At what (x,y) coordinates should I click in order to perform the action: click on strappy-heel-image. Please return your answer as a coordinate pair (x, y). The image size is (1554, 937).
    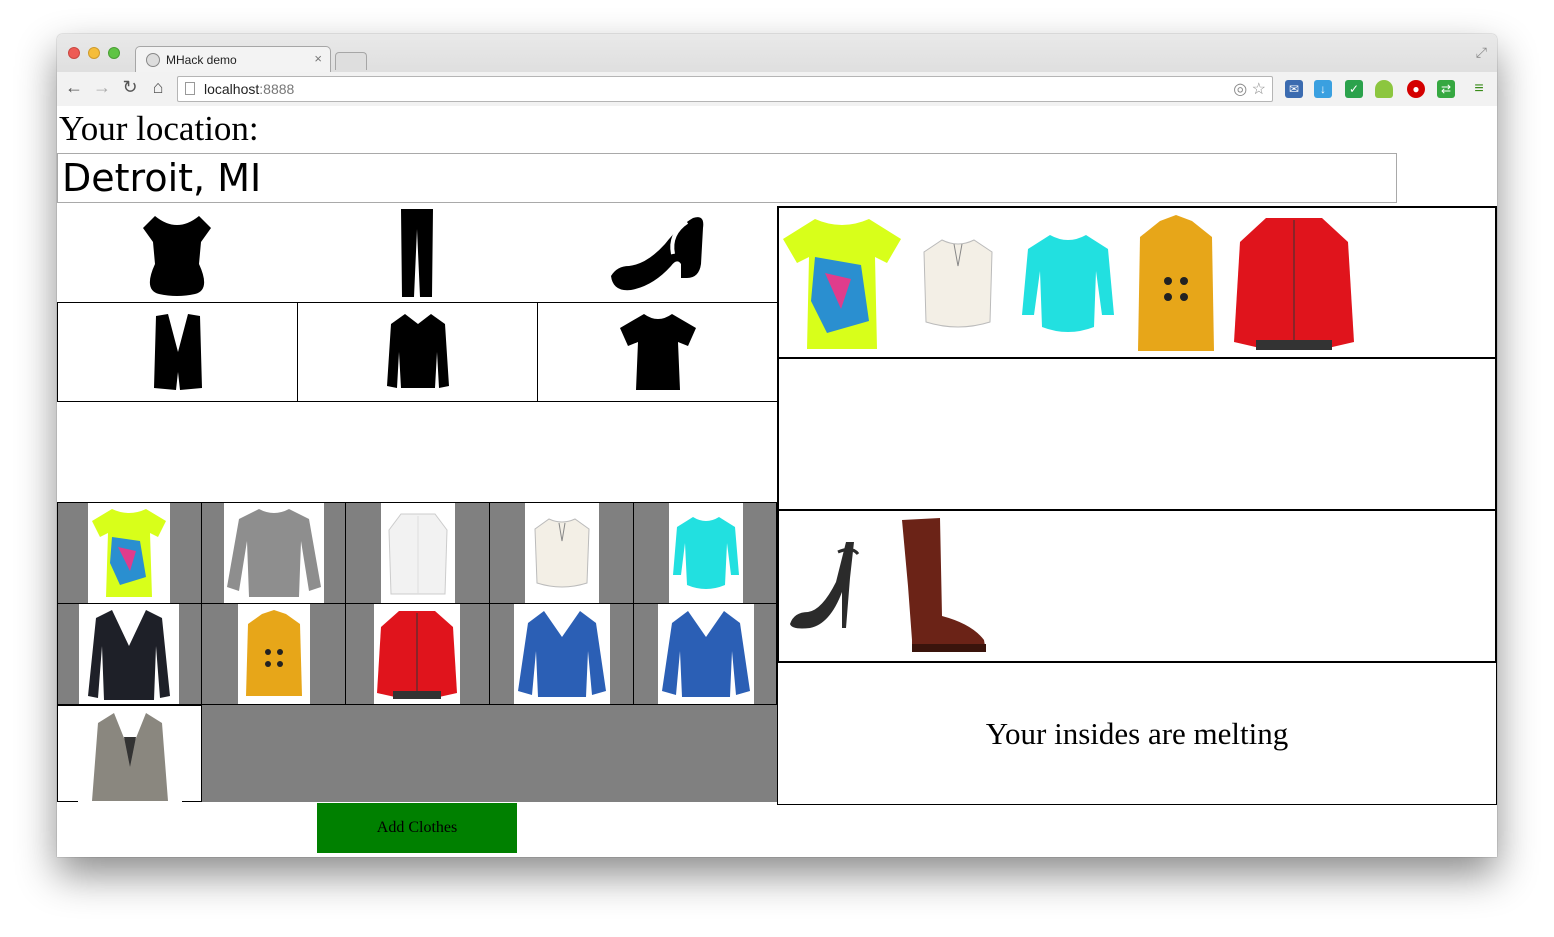
    Looking at the image, I should click on (825, 582).